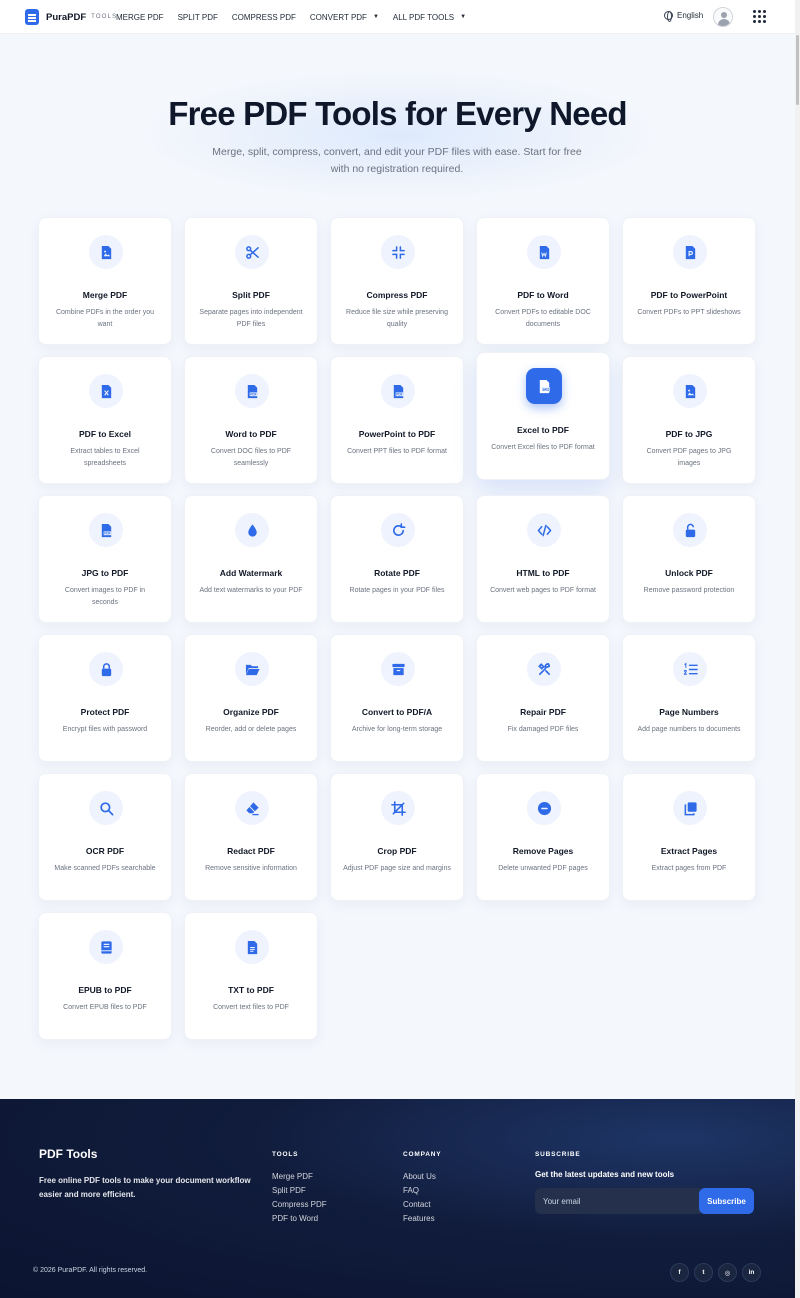 The height and width of the screenshot is (1298, 800). What do you see at coordinates (690, 391) in the screenshot?
I see `image-file-icon` at bounding box center [690, 391].